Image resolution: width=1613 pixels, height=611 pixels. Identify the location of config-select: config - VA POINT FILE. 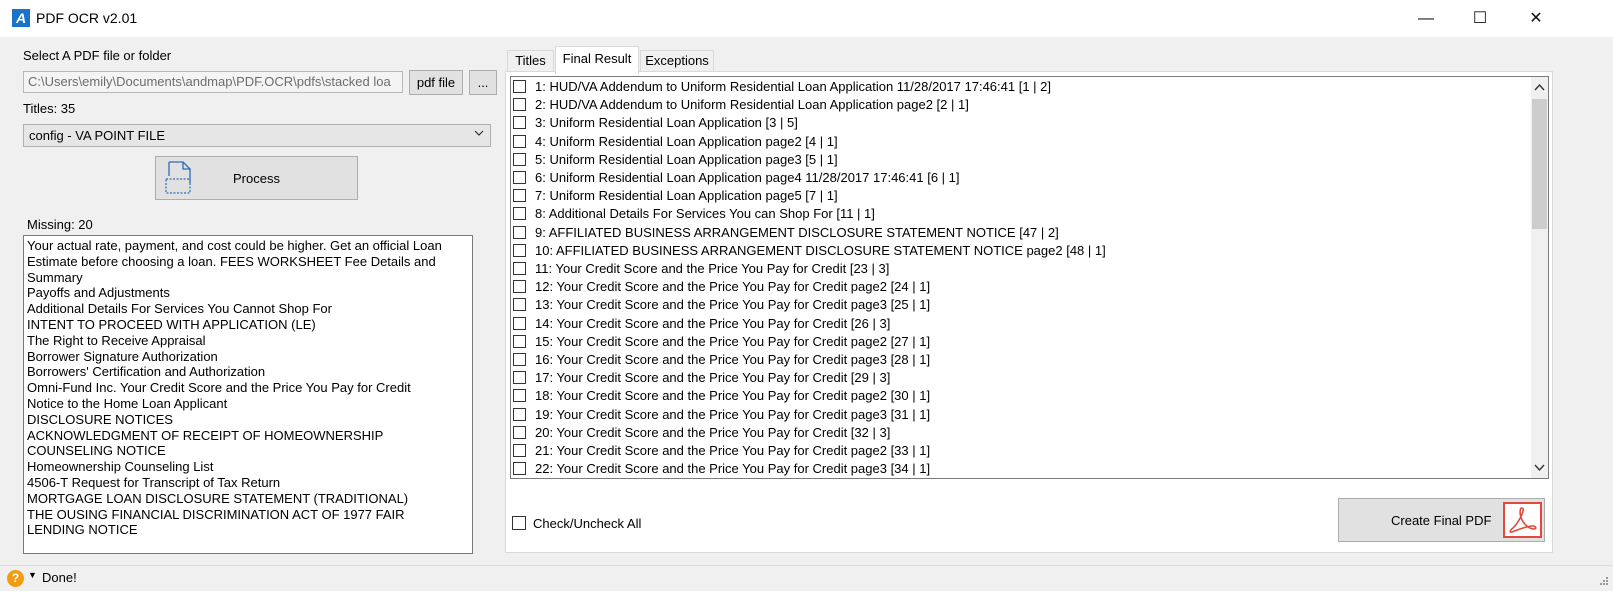
(257, 135).